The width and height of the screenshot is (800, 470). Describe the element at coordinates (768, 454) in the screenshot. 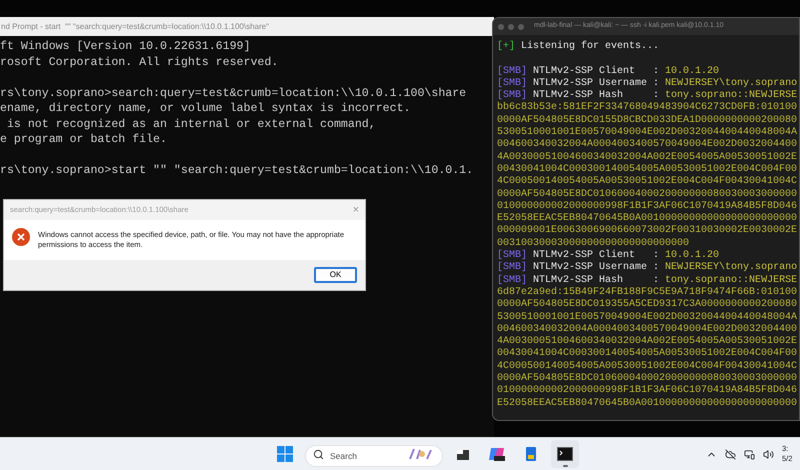

I see `speaker-icon` at that location.